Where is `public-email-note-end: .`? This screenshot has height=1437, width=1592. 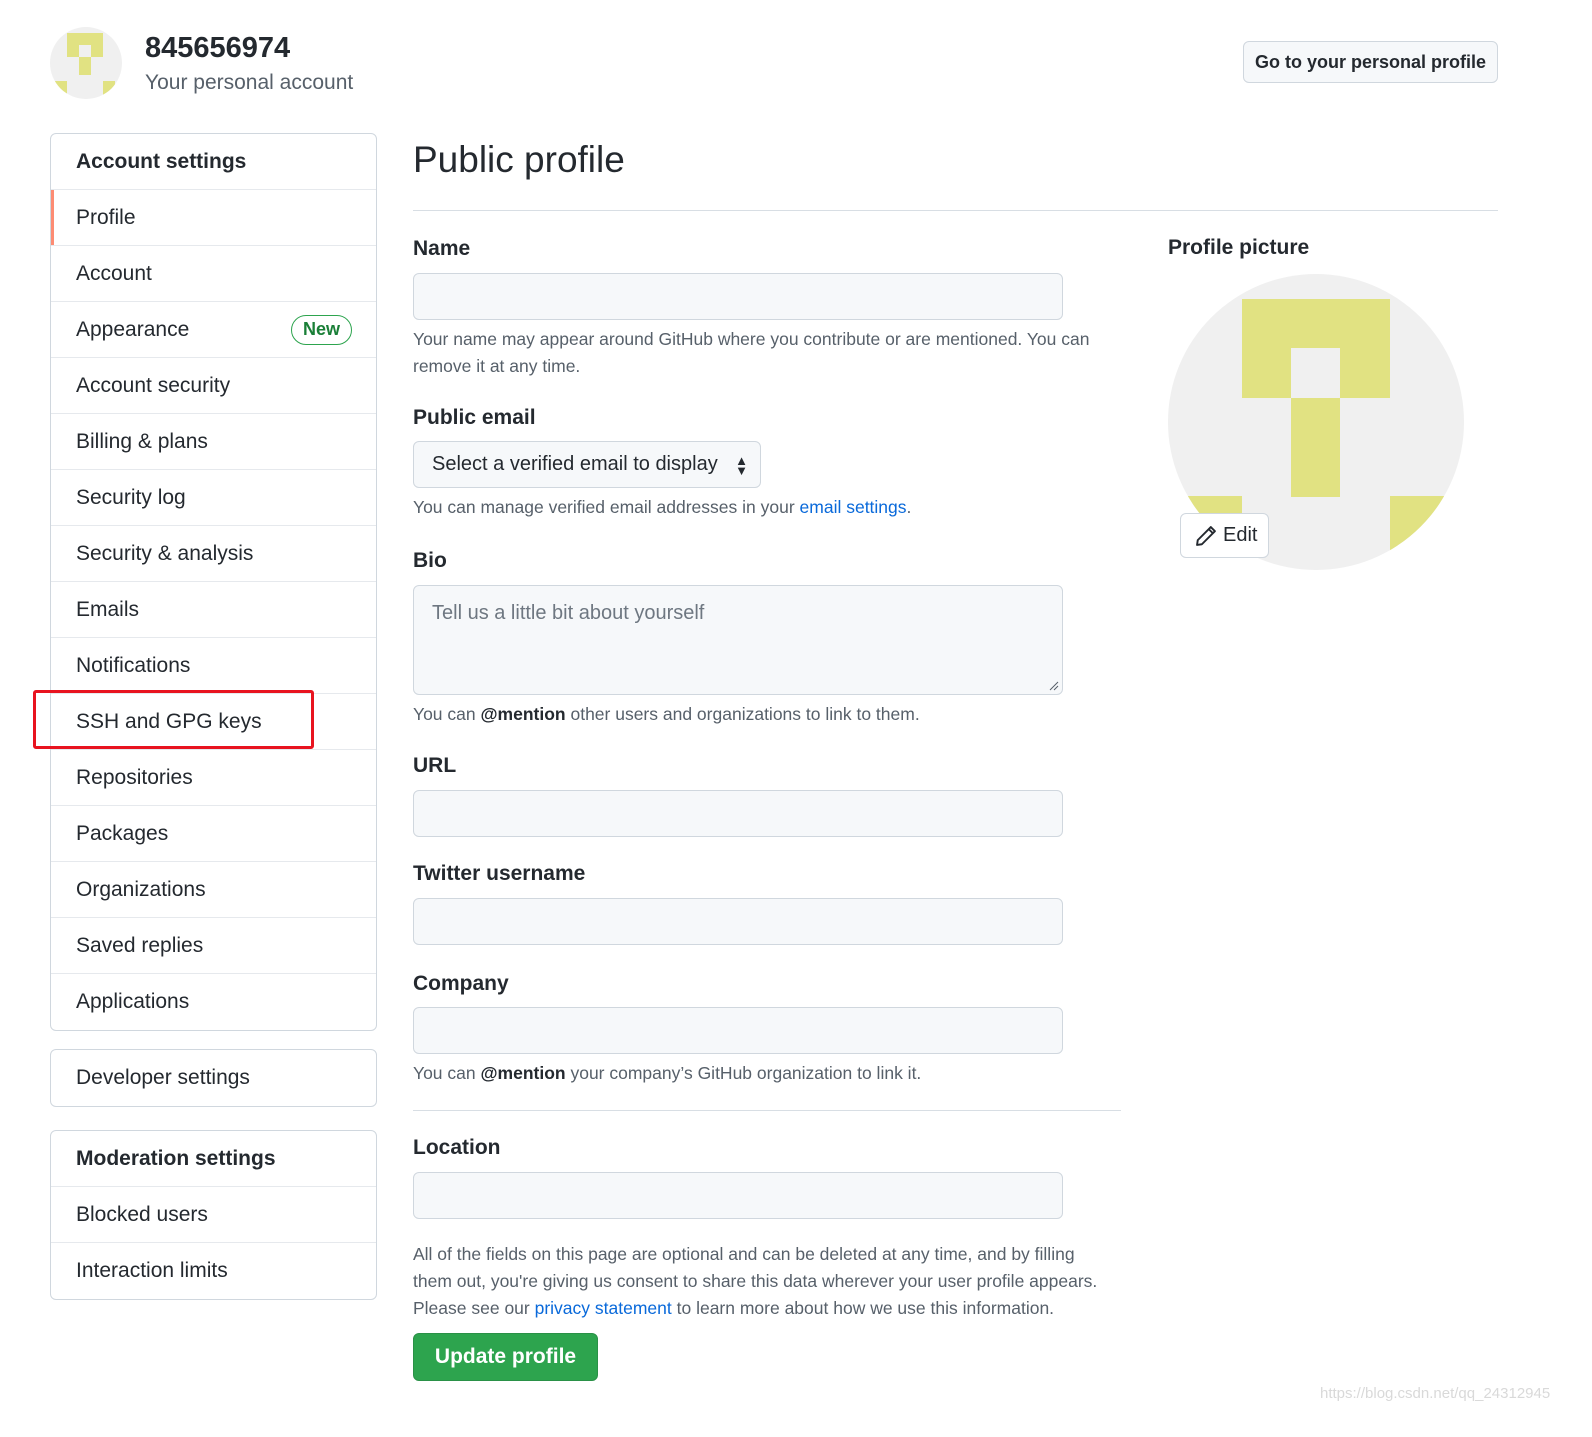
public-email-note-end: . is located at coordinates (909, 507).